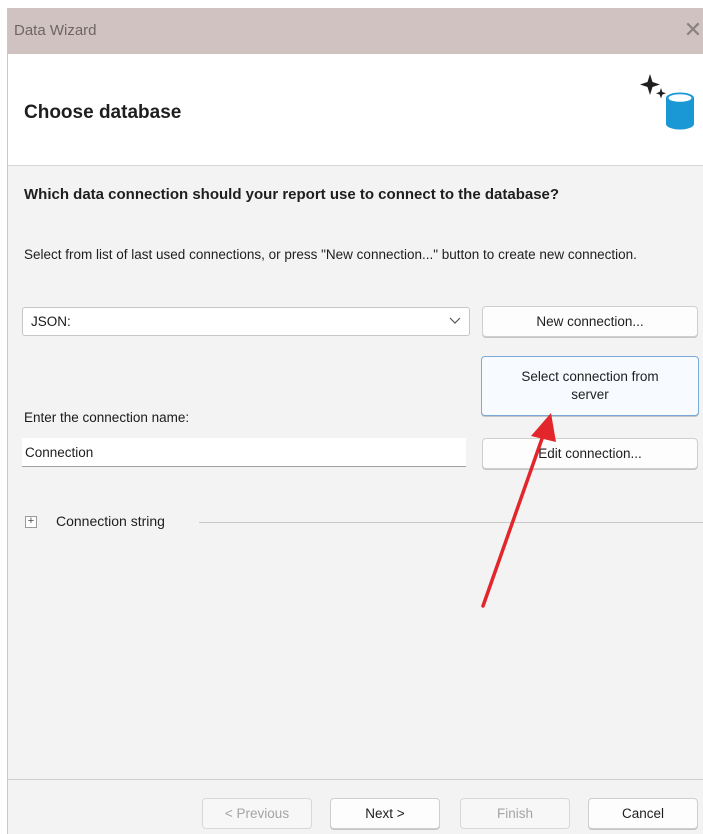 This screenshot has height=834, width=703. I want to click on cancel-button: Cancel, so click(643, 813).